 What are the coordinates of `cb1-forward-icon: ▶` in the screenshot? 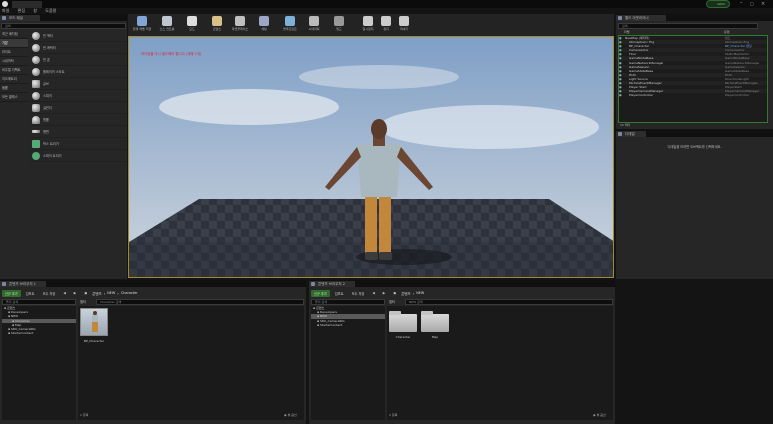 It's located at (75, 293).